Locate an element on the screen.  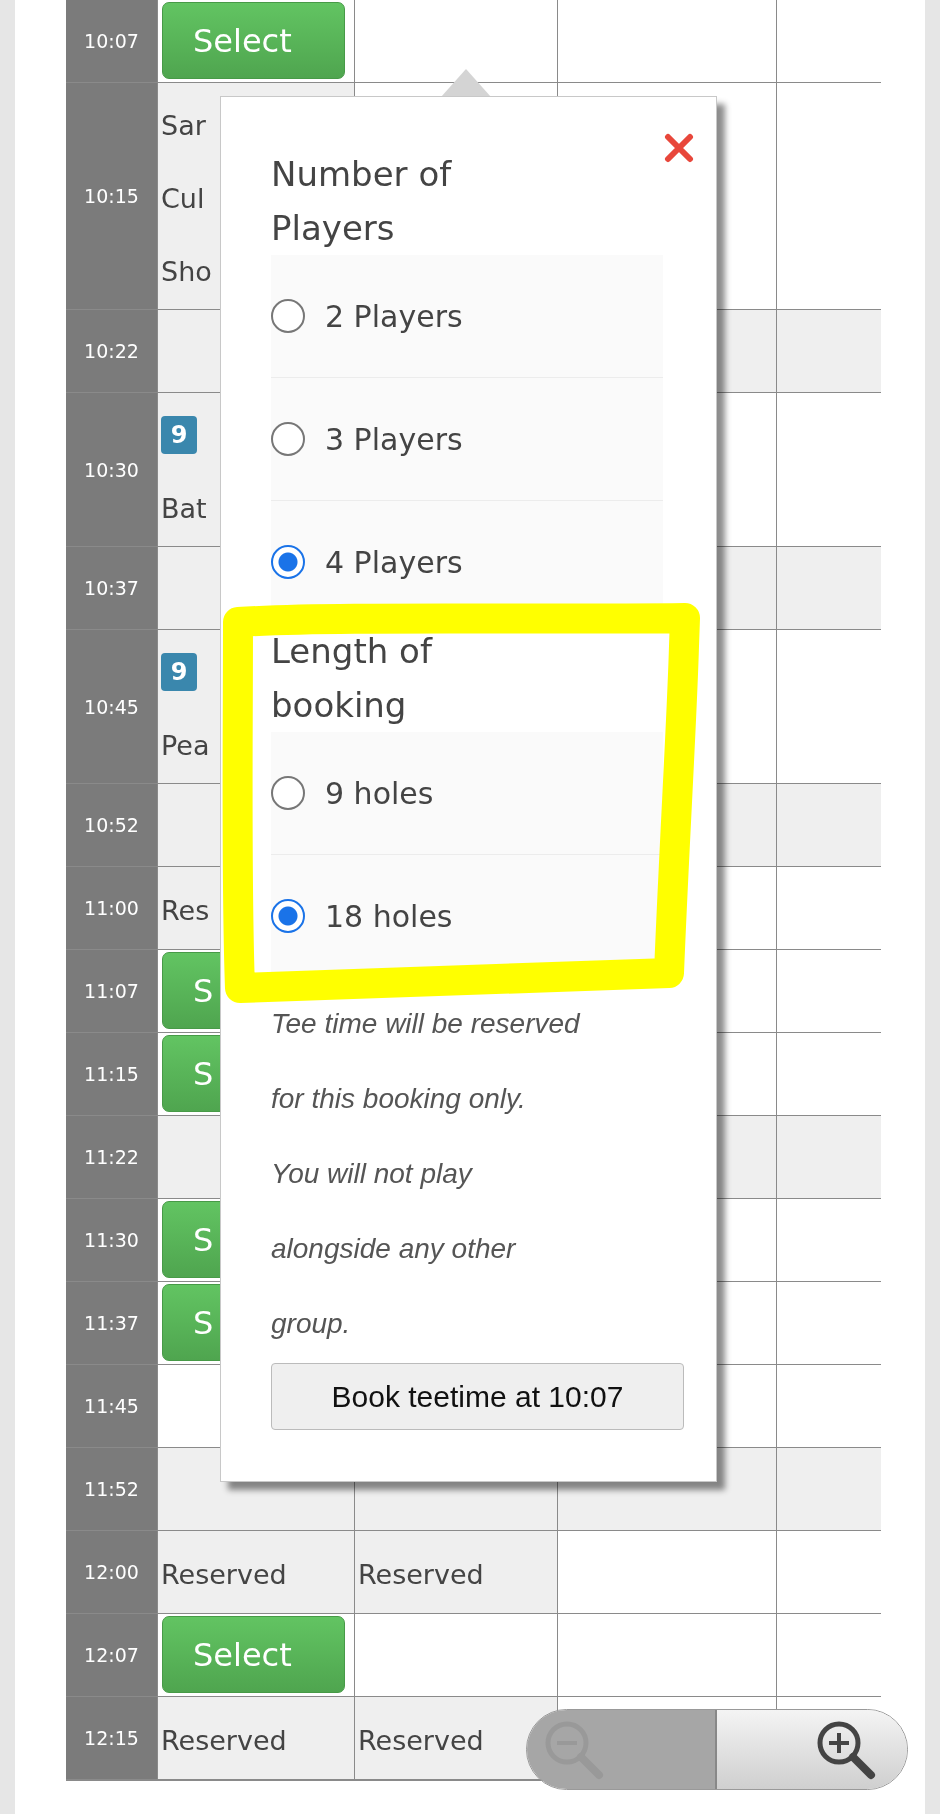
time-label: 10:37 is located at coordinates (111, 588).